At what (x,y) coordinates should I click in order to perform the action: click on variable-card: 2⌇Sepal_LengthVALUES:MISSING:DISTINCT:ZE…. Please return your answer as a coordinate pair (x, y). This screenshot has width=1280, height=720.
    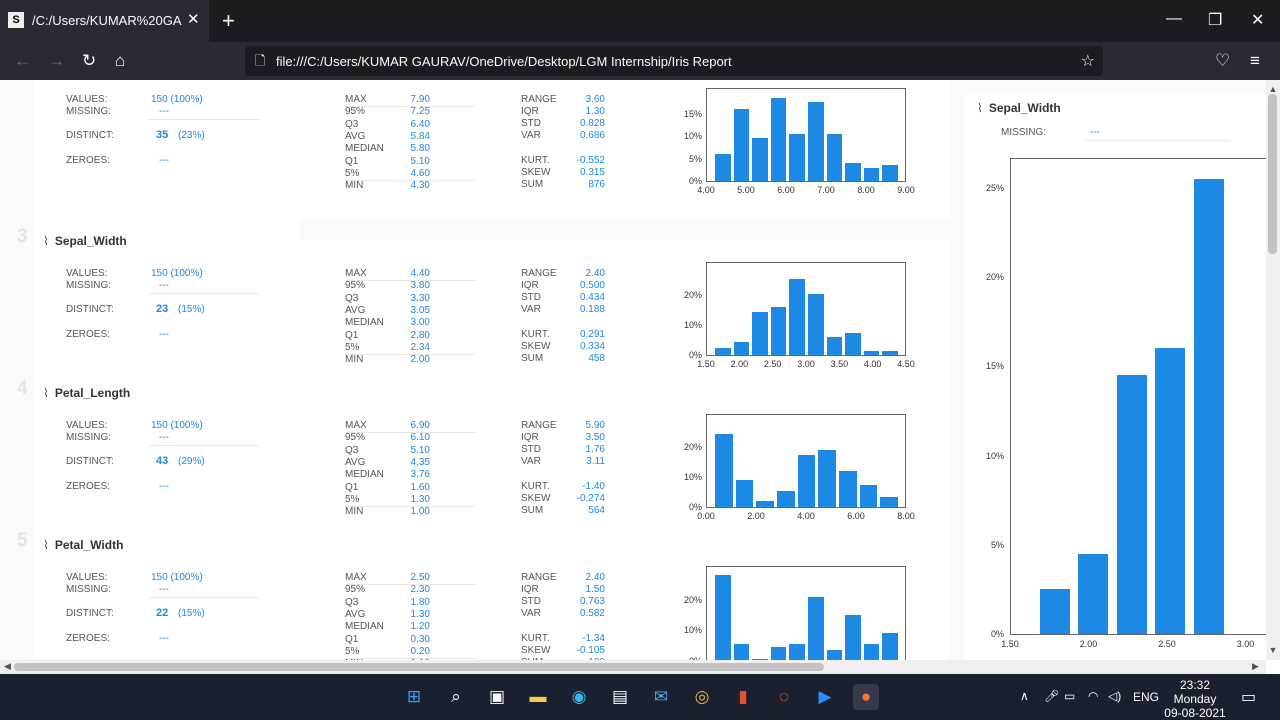
    Looking at the image, I should click on (492, 149).